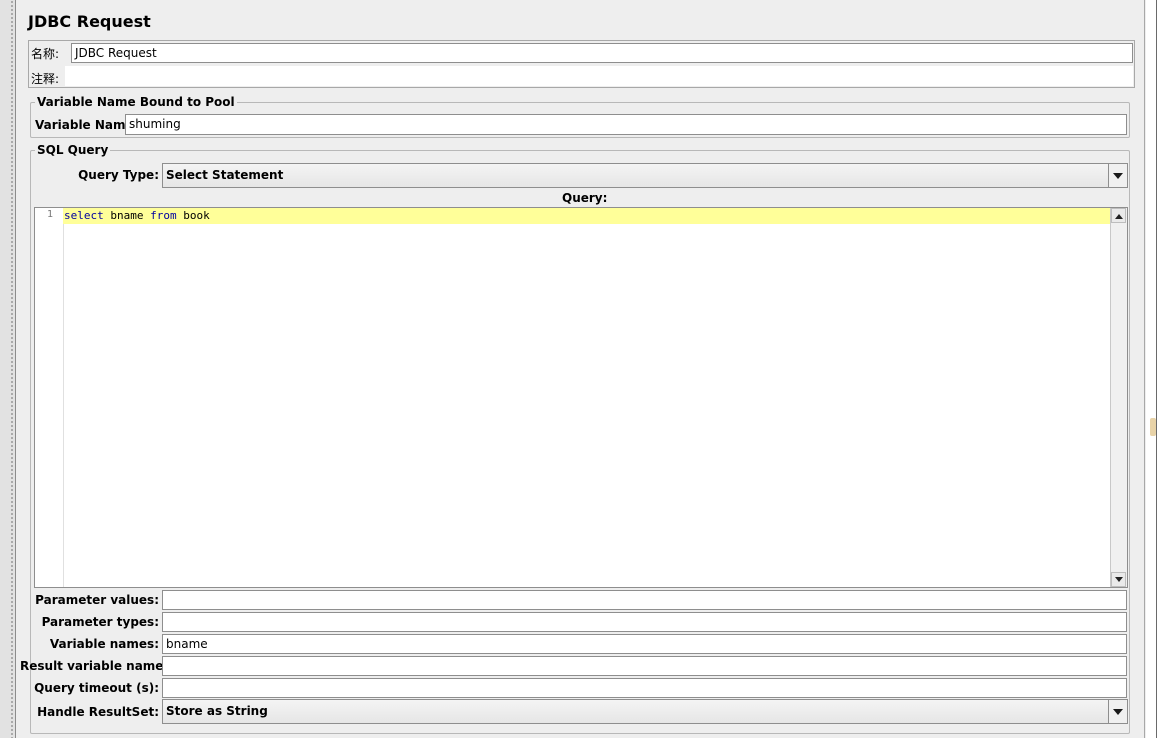 This screenshot has height=738, width=1158. What do you see at coordinates (1118, 215) in the screenshot?
I see `scroll-up-icon` at bounding box center [1118, 215].